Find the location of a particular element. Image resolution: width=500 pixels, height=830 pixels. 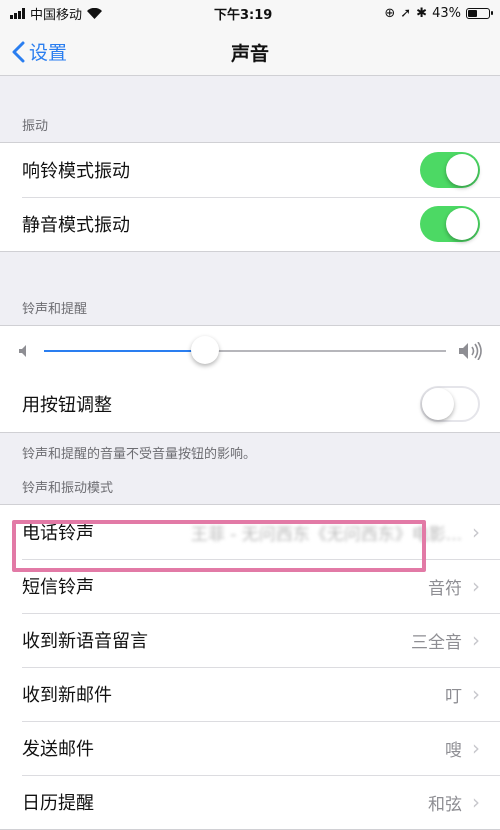

text-tone-value: 音符 is located at coordinates (445, 588).